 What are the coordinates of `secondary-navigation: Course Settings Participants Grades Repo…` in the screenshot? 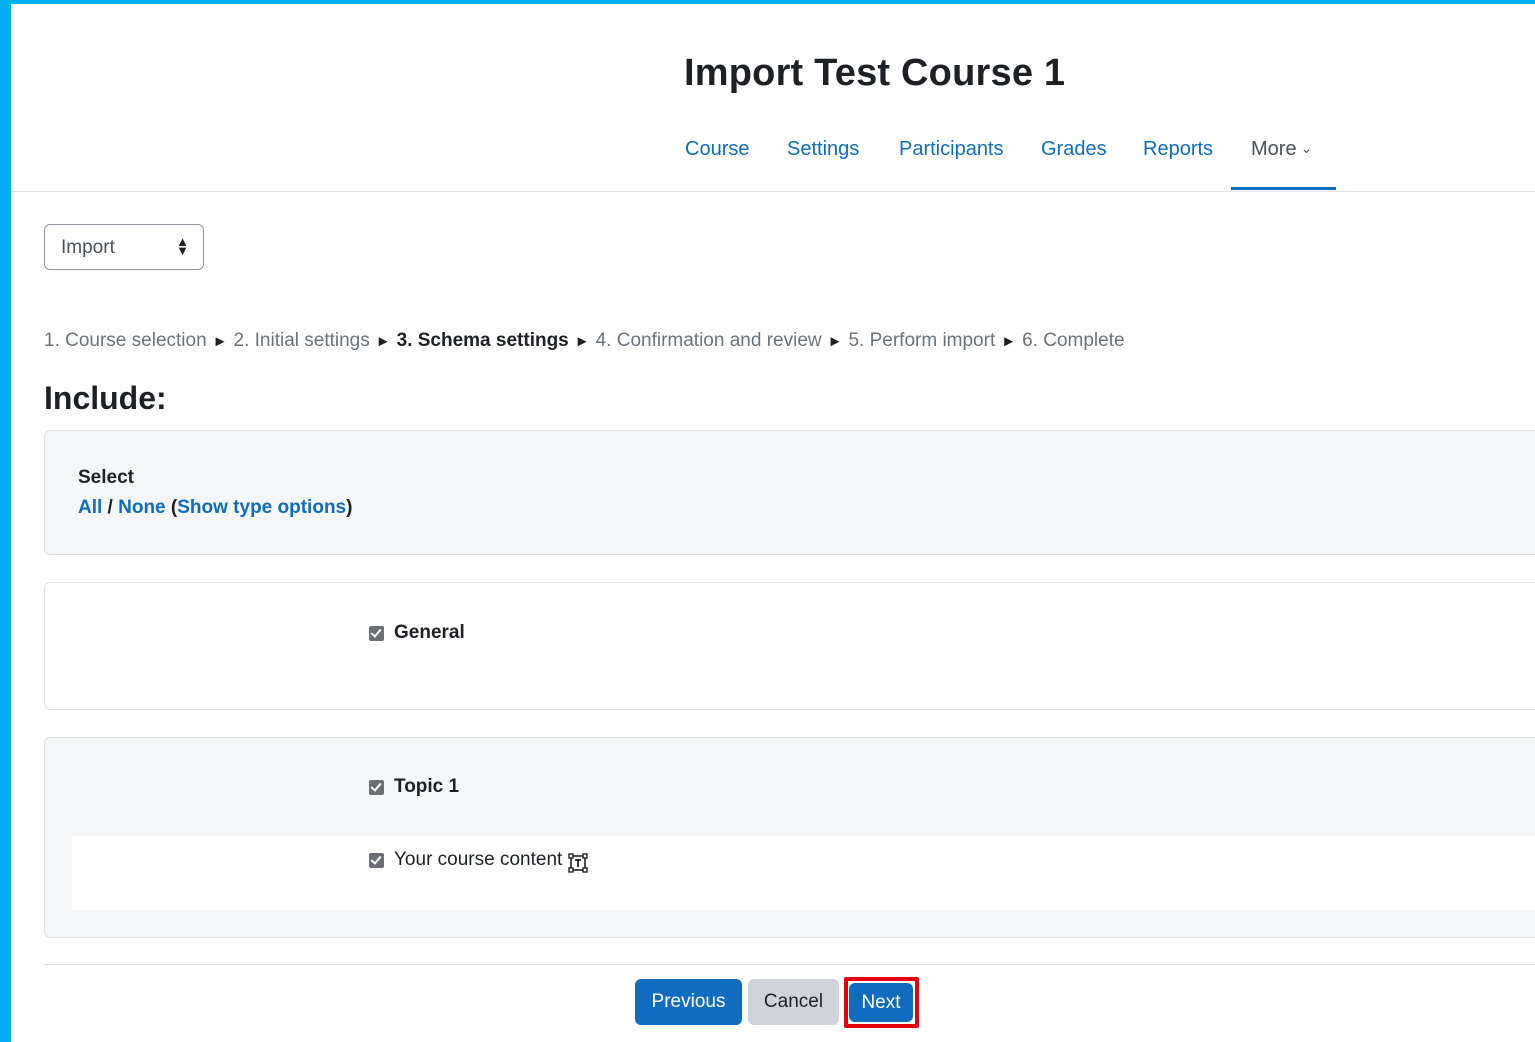 It's located at (773, 156).